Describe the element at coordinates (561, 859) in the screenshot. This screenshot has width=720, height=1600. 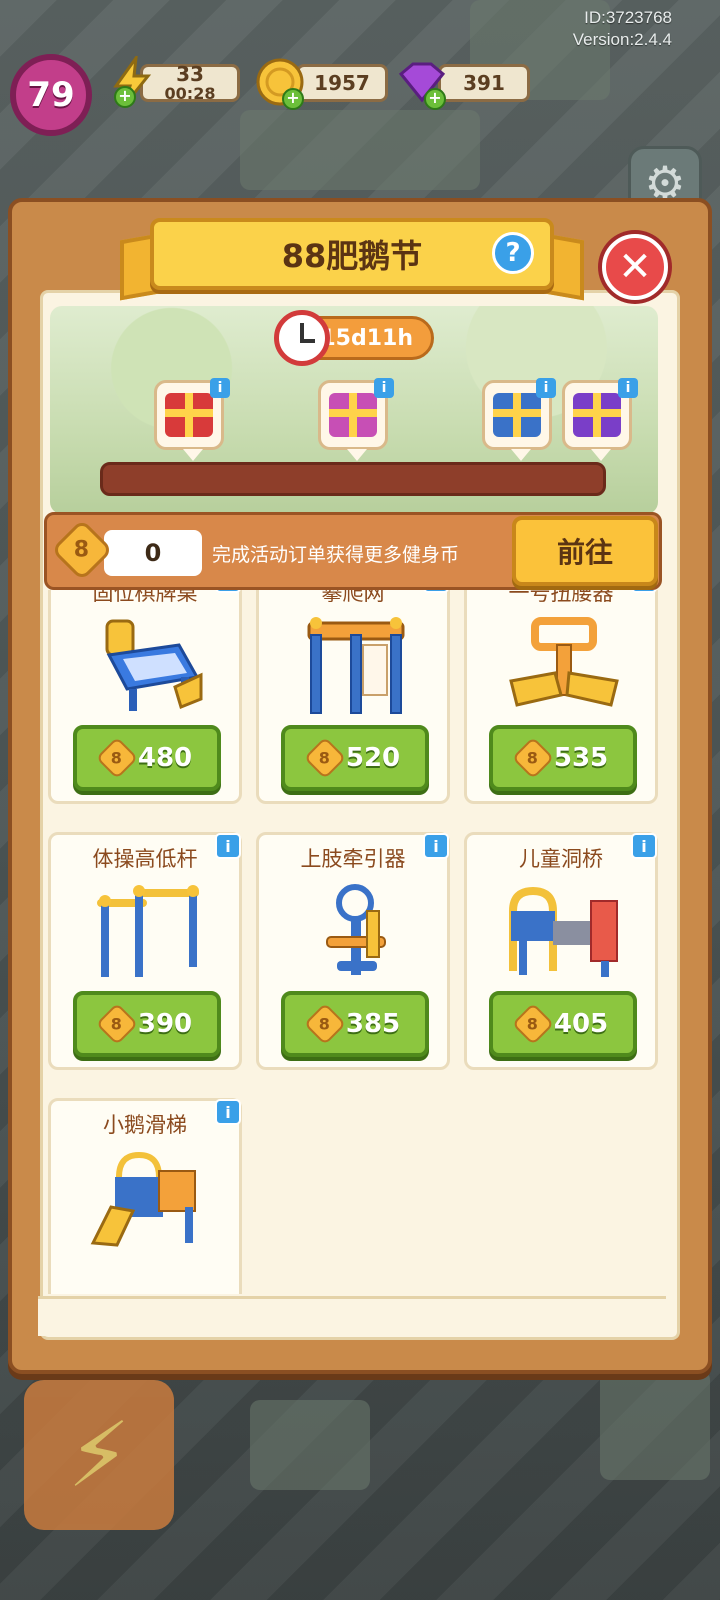
I see `shop-item-name: 儿童洞桥` at that location.